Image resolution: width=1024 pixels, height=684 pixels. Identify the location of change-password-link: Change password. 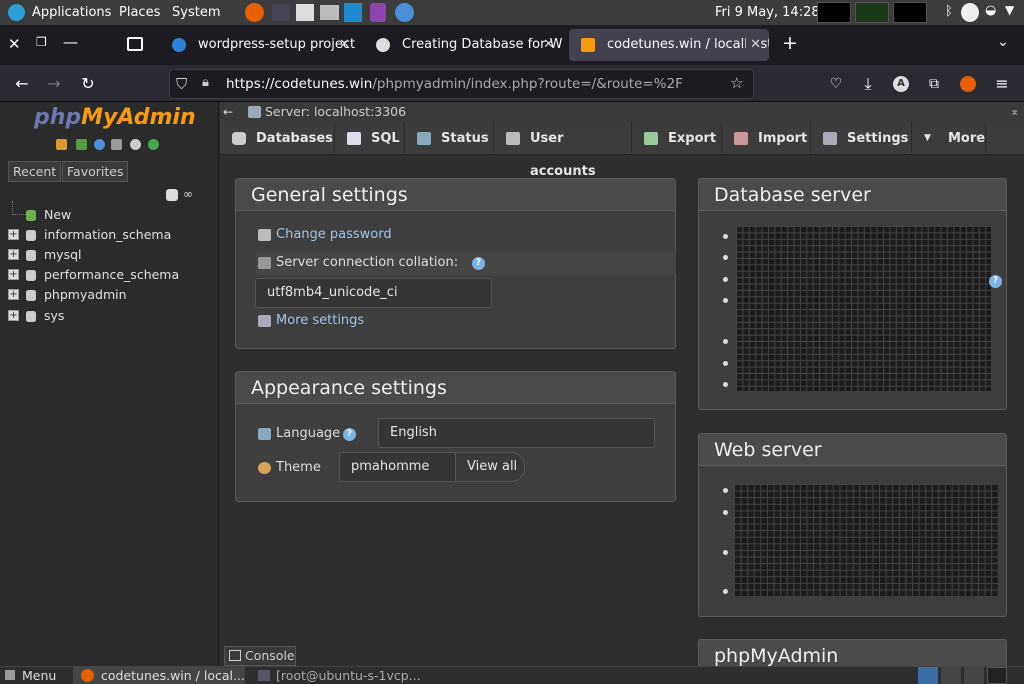
(334, 235).